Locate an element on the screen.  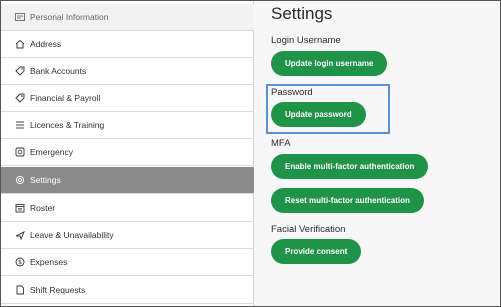
enable-mfa-button: Enable multi-factor authentication is located at coordinates (350, 166).